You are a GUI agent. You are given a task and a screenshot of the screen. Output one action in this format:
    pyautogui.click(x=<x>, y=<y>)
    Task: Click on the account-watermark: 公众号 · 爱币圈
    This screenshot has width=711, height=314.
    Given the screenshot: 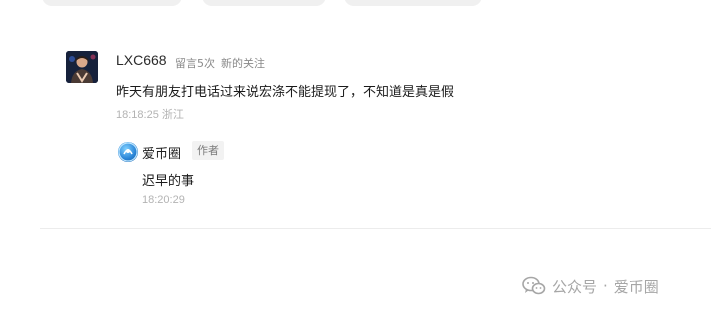 What is the action you would take?
    pyautogui.click(x=590, y=286)
    